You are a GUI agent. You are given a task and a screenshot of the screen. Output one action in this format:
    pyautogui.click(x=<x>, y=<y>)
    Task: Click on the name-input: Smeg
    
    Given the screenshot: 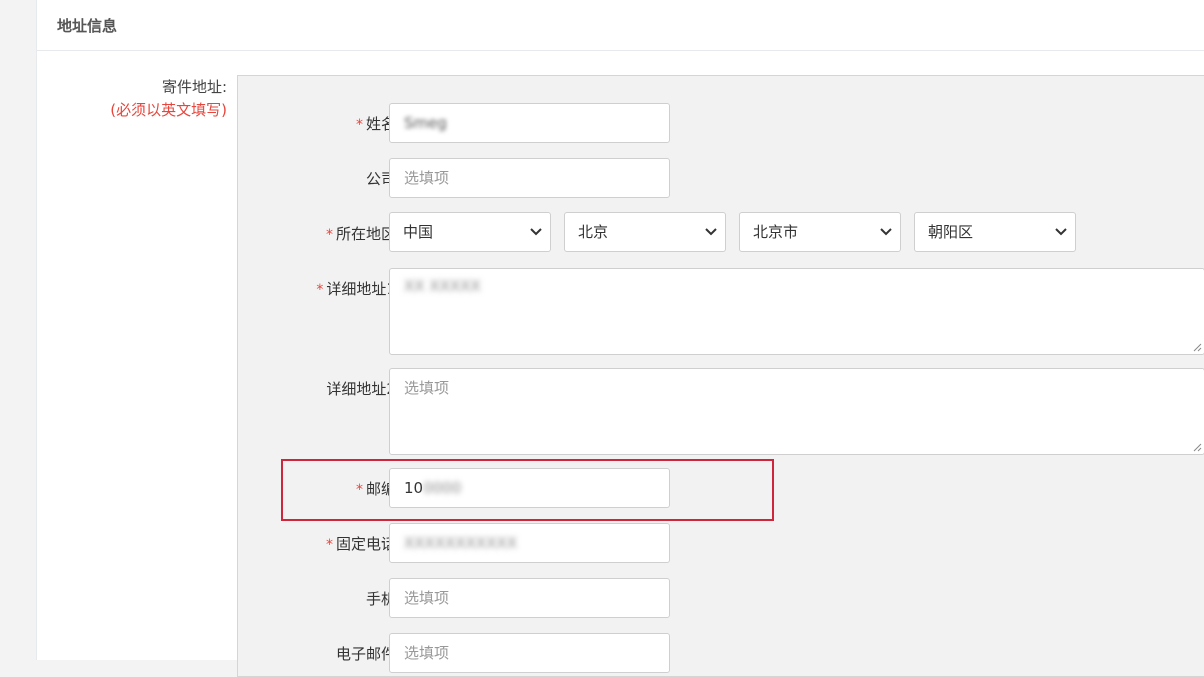 What is the action you would take?
    pyautogui.click(x=529, y=123)
    